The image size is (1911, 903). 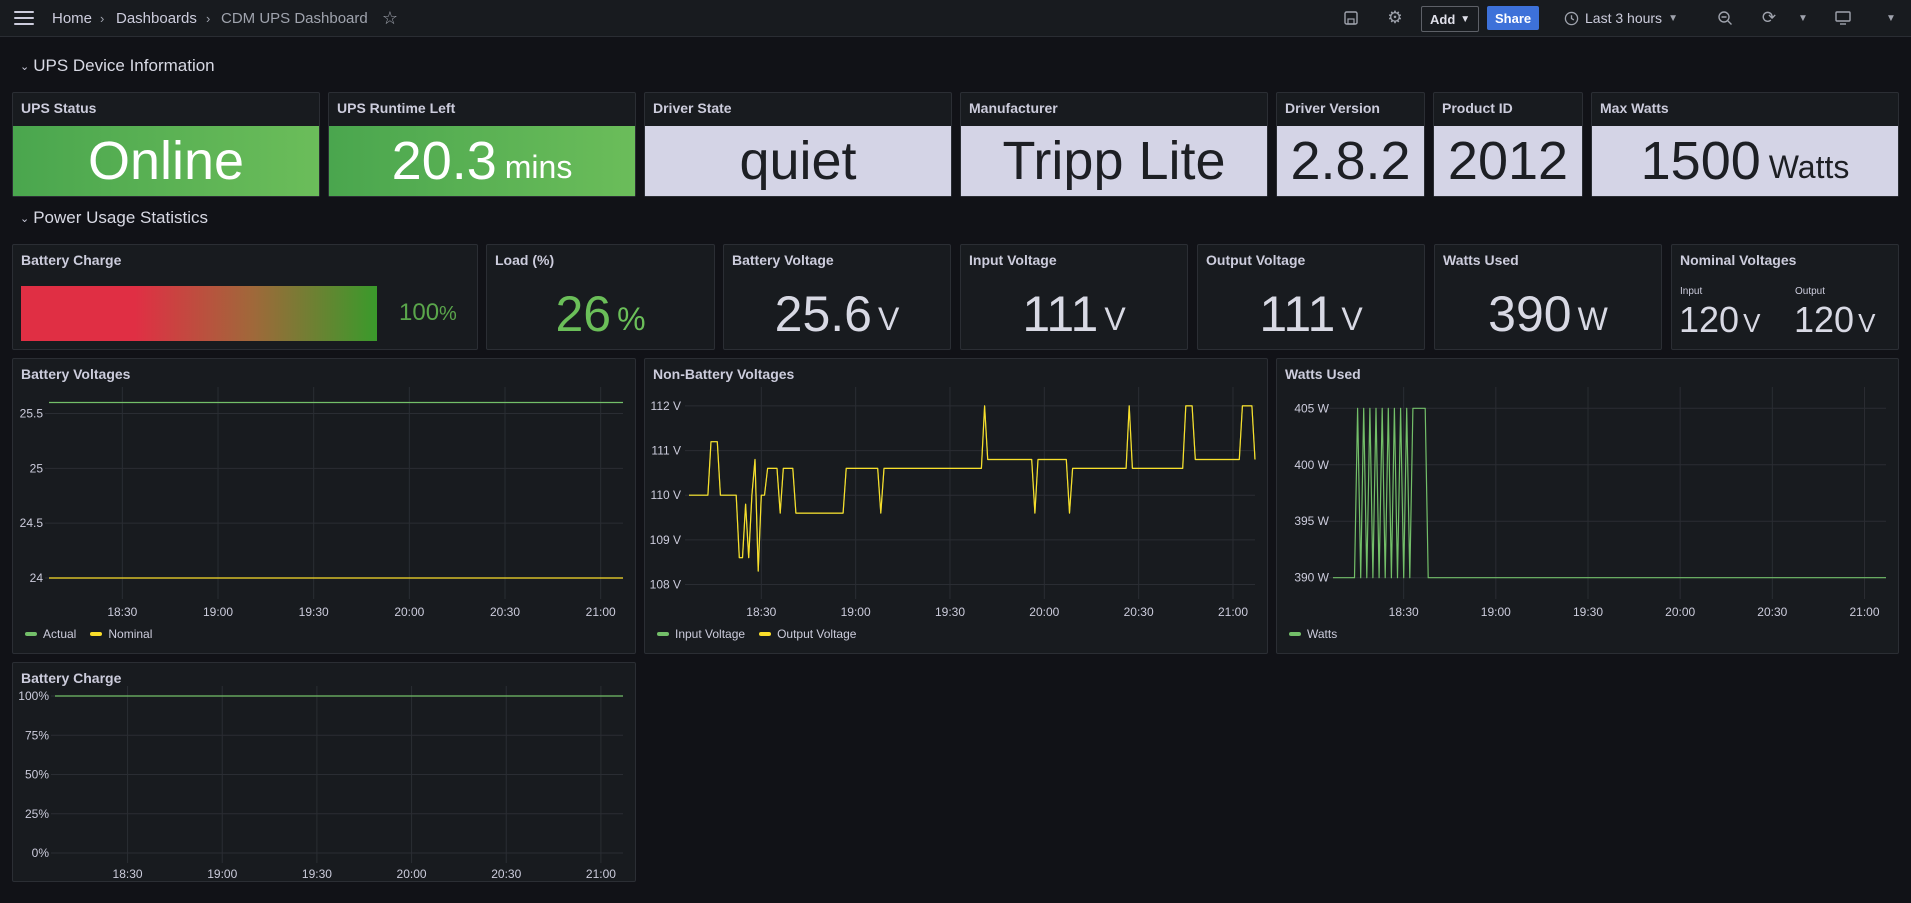 What do you see at coordinates (1513, 18) in the screenshot?
I see `share-button: Share` at bounding box center [1513, 18].